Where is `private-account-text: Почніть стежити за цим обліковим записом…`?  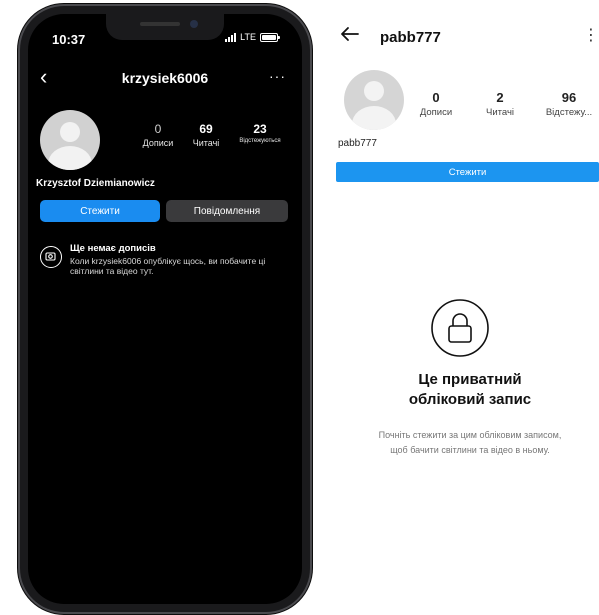
private-account-text: Почніть стежити за цим обліковим записом… is located at coordinates (470, 442).